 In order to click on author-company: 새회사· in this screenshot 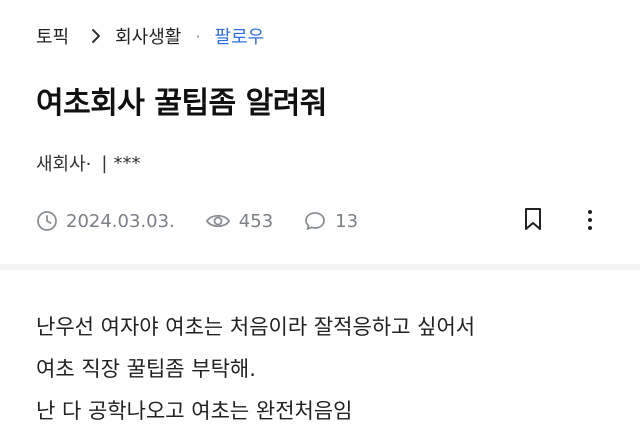, I will do `click(64, 164)`.